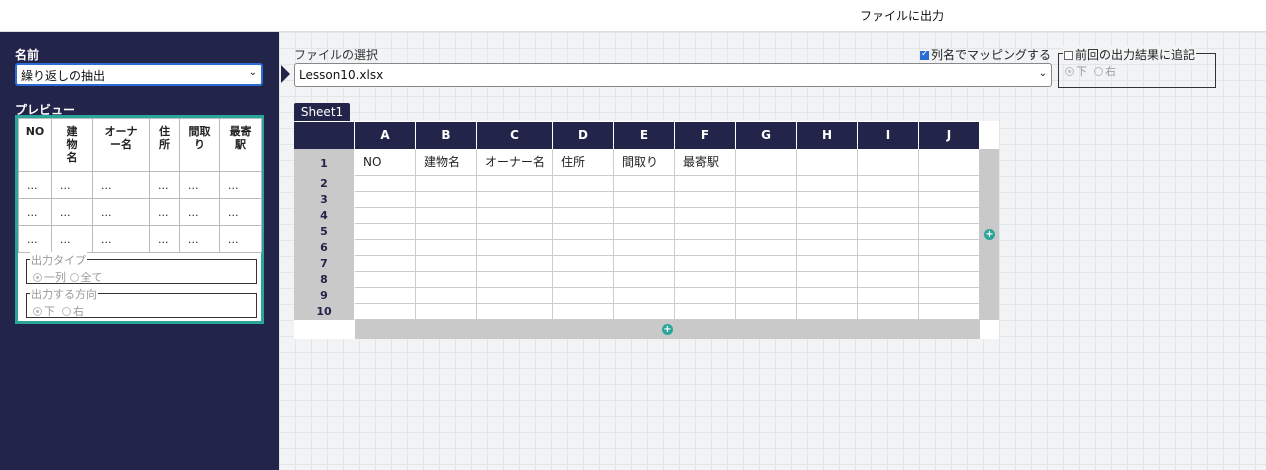 The width and height of the screenshot is (1266, 470). I want to click on grid-cell: 間取り, so click(644, 162).